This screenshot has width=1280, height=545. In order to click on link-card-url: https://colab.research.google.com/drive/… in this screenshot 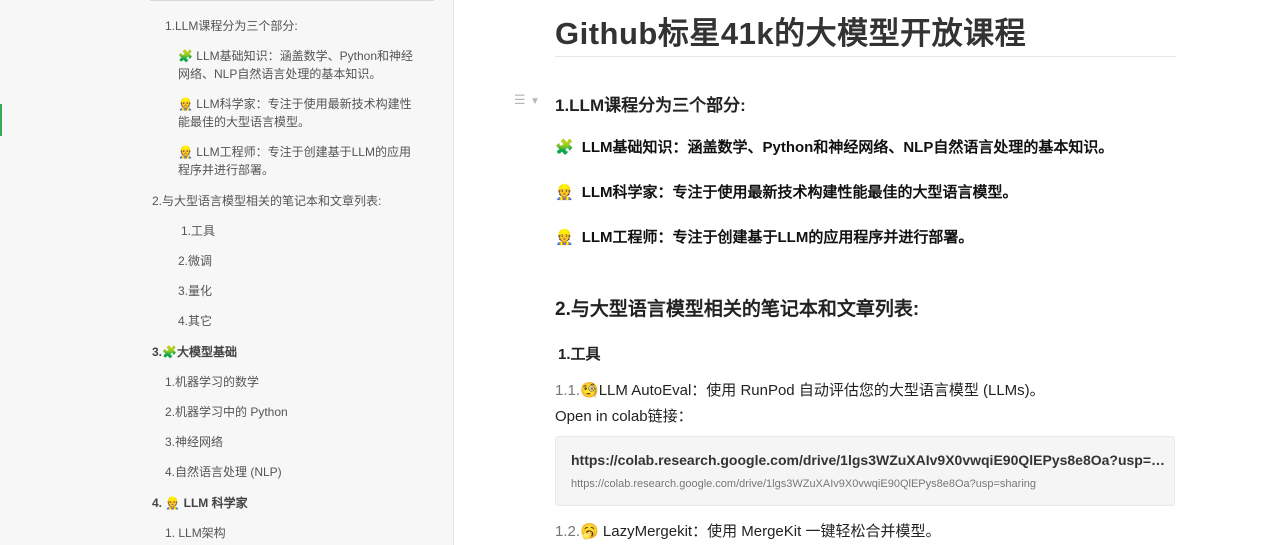, I will do `click(868, 484)`.